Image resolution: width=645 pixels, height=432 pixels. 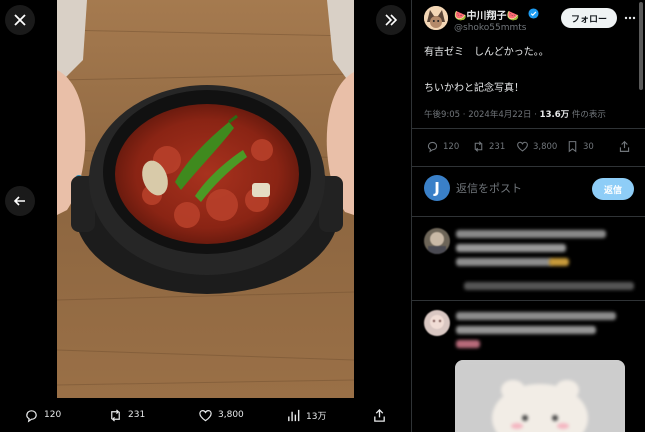 I want to click on close-icon, so click(x=20, y=20).